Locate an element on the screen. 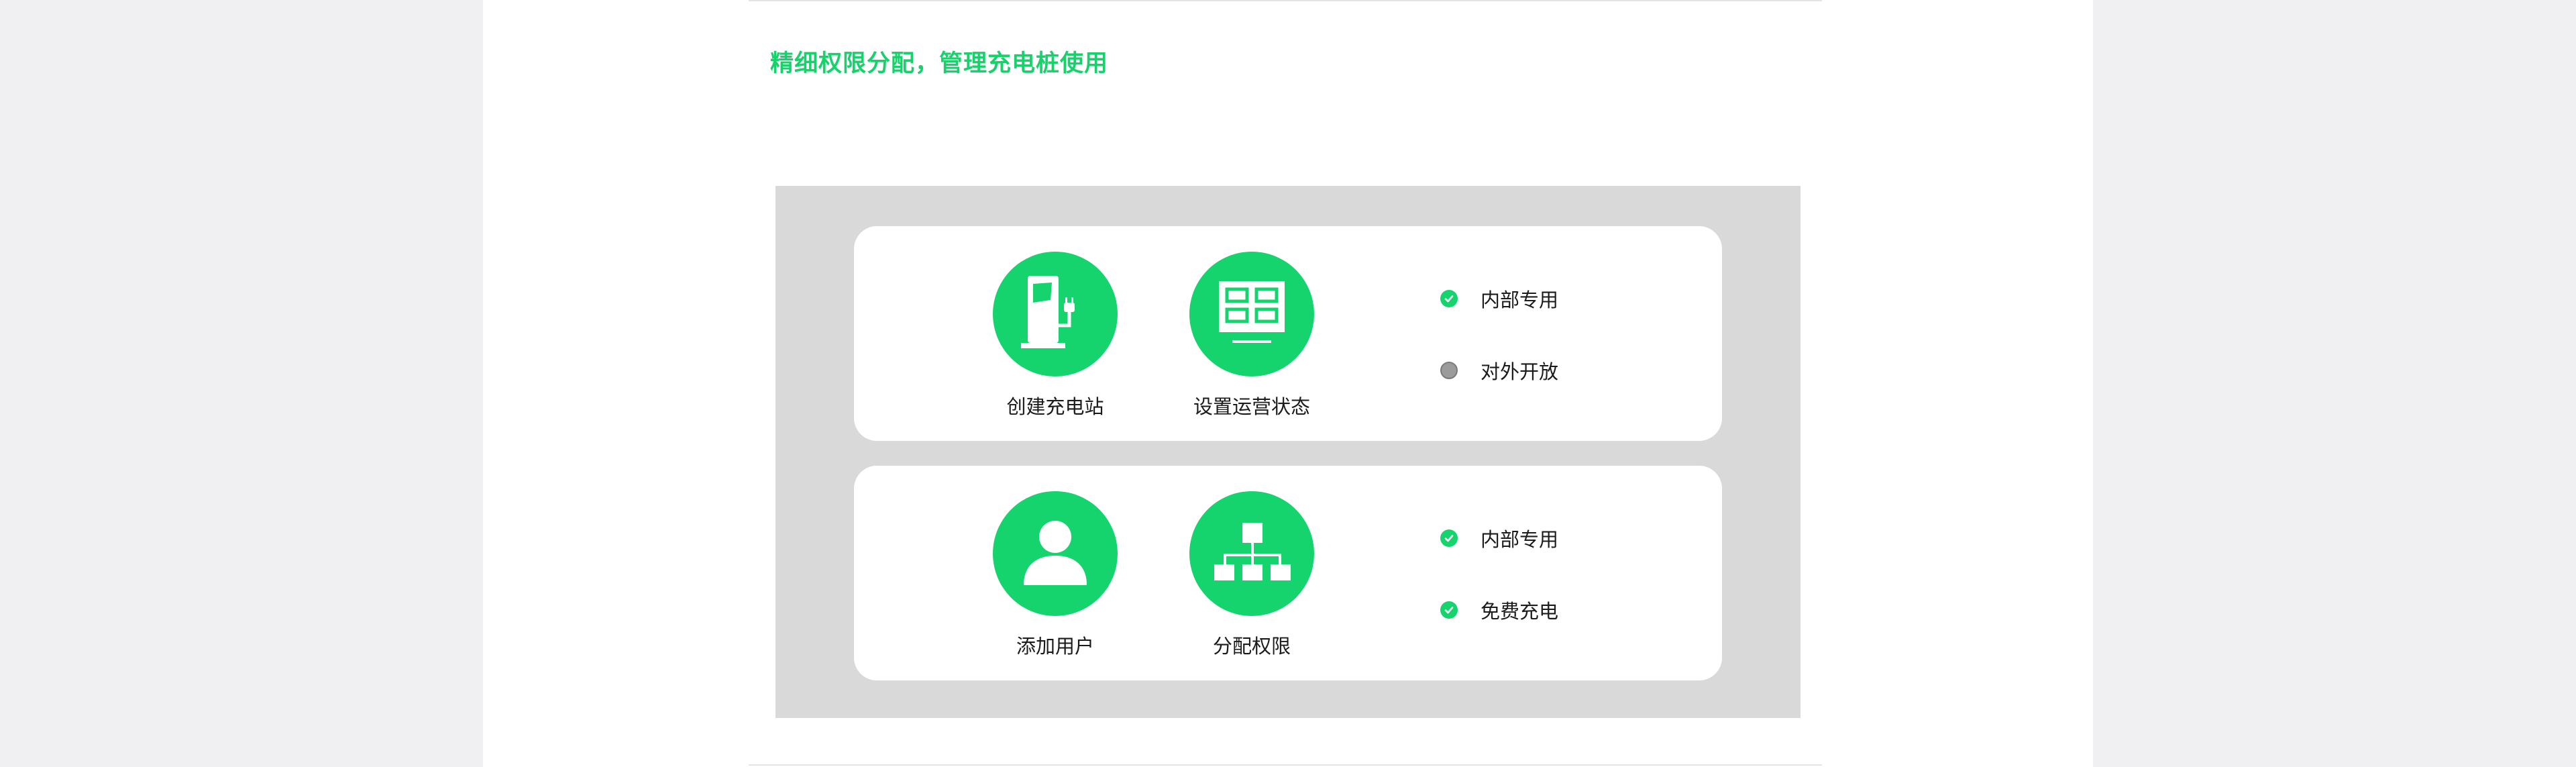 The image size is (2576, 767). option-open-public: 对外开放 is located at coordinates (1499, 370).